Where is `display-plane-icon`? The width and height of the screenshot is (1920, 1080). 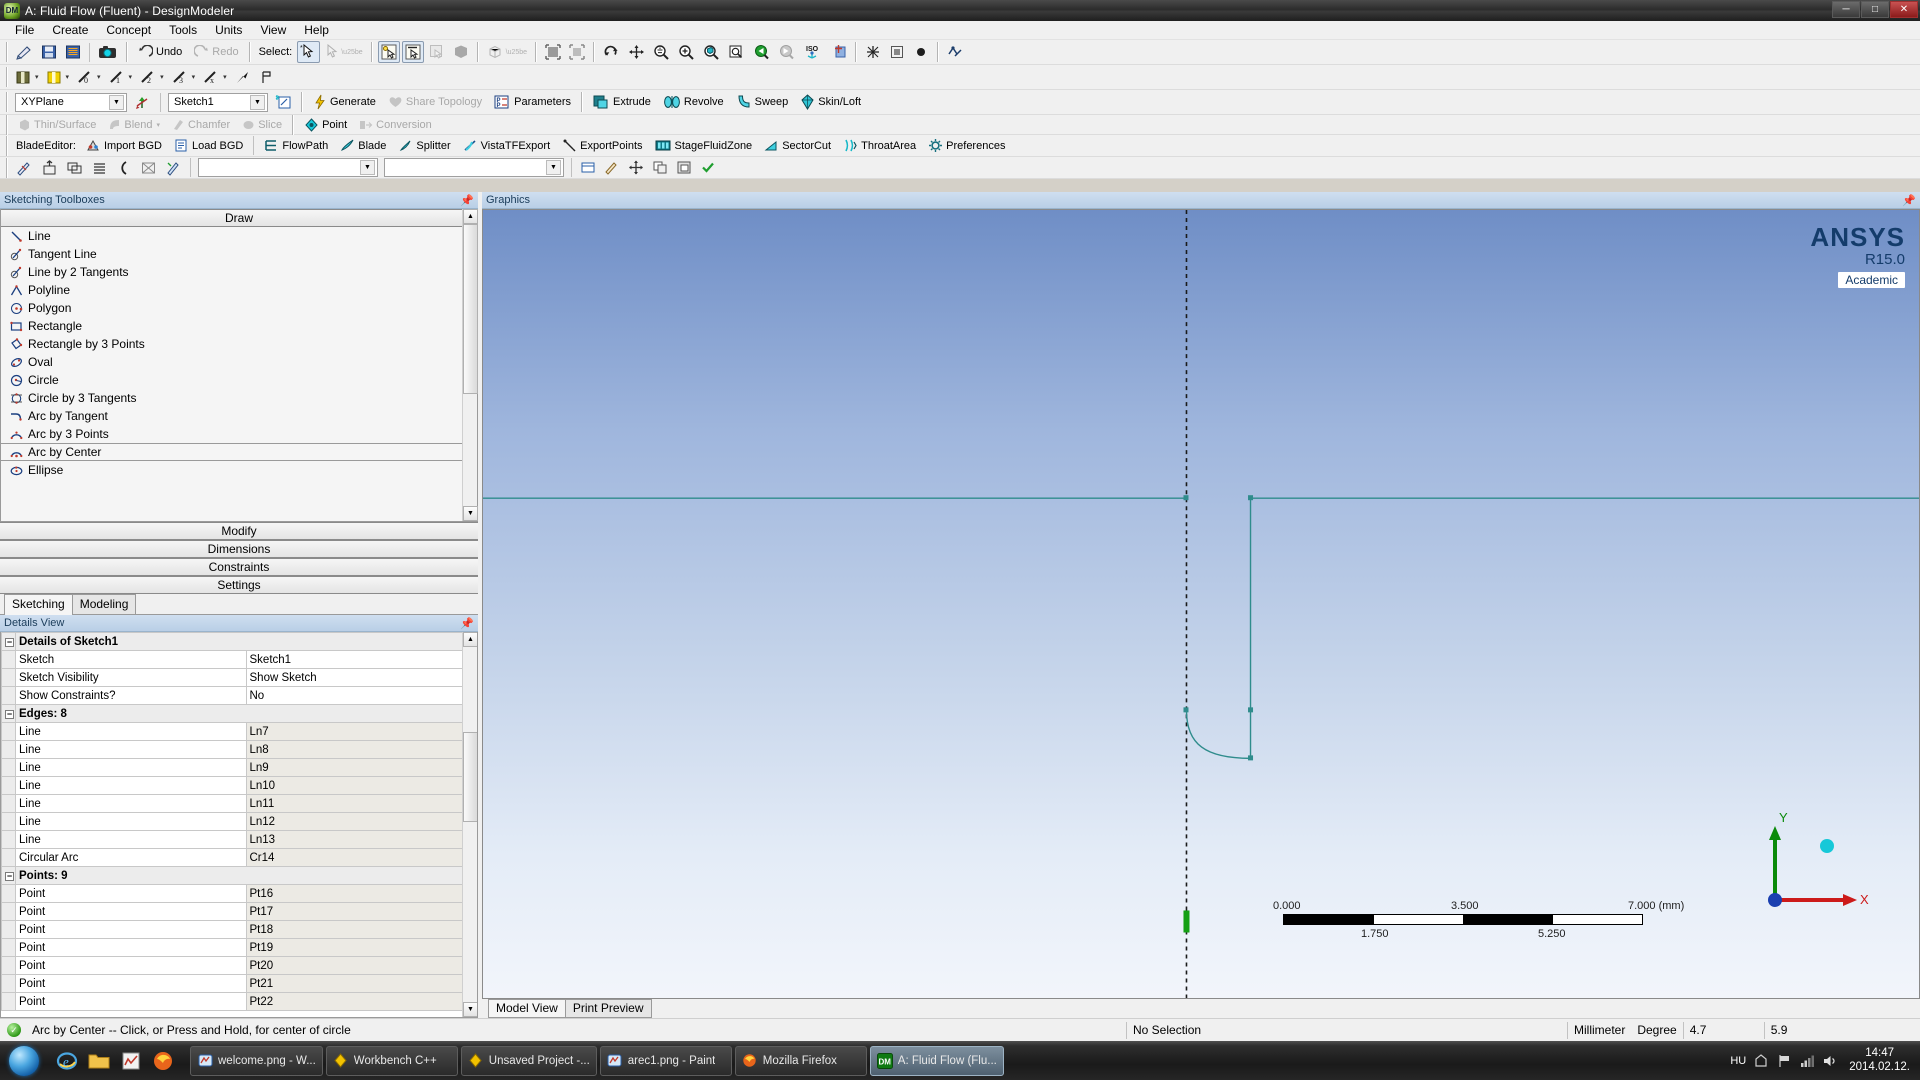 display-plane-icon is located at coordinates (897, 52).